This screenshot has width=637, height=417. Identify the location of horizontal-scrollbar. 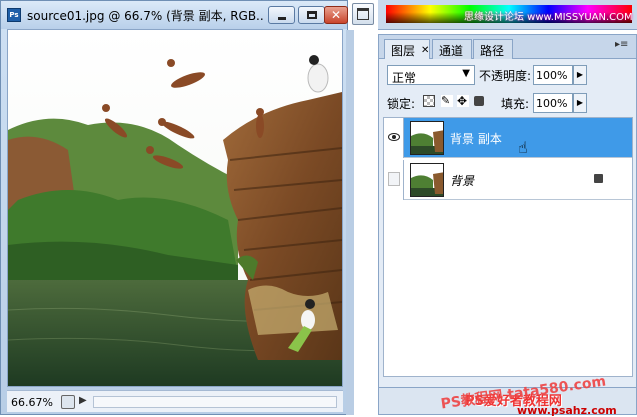
(215, 402).